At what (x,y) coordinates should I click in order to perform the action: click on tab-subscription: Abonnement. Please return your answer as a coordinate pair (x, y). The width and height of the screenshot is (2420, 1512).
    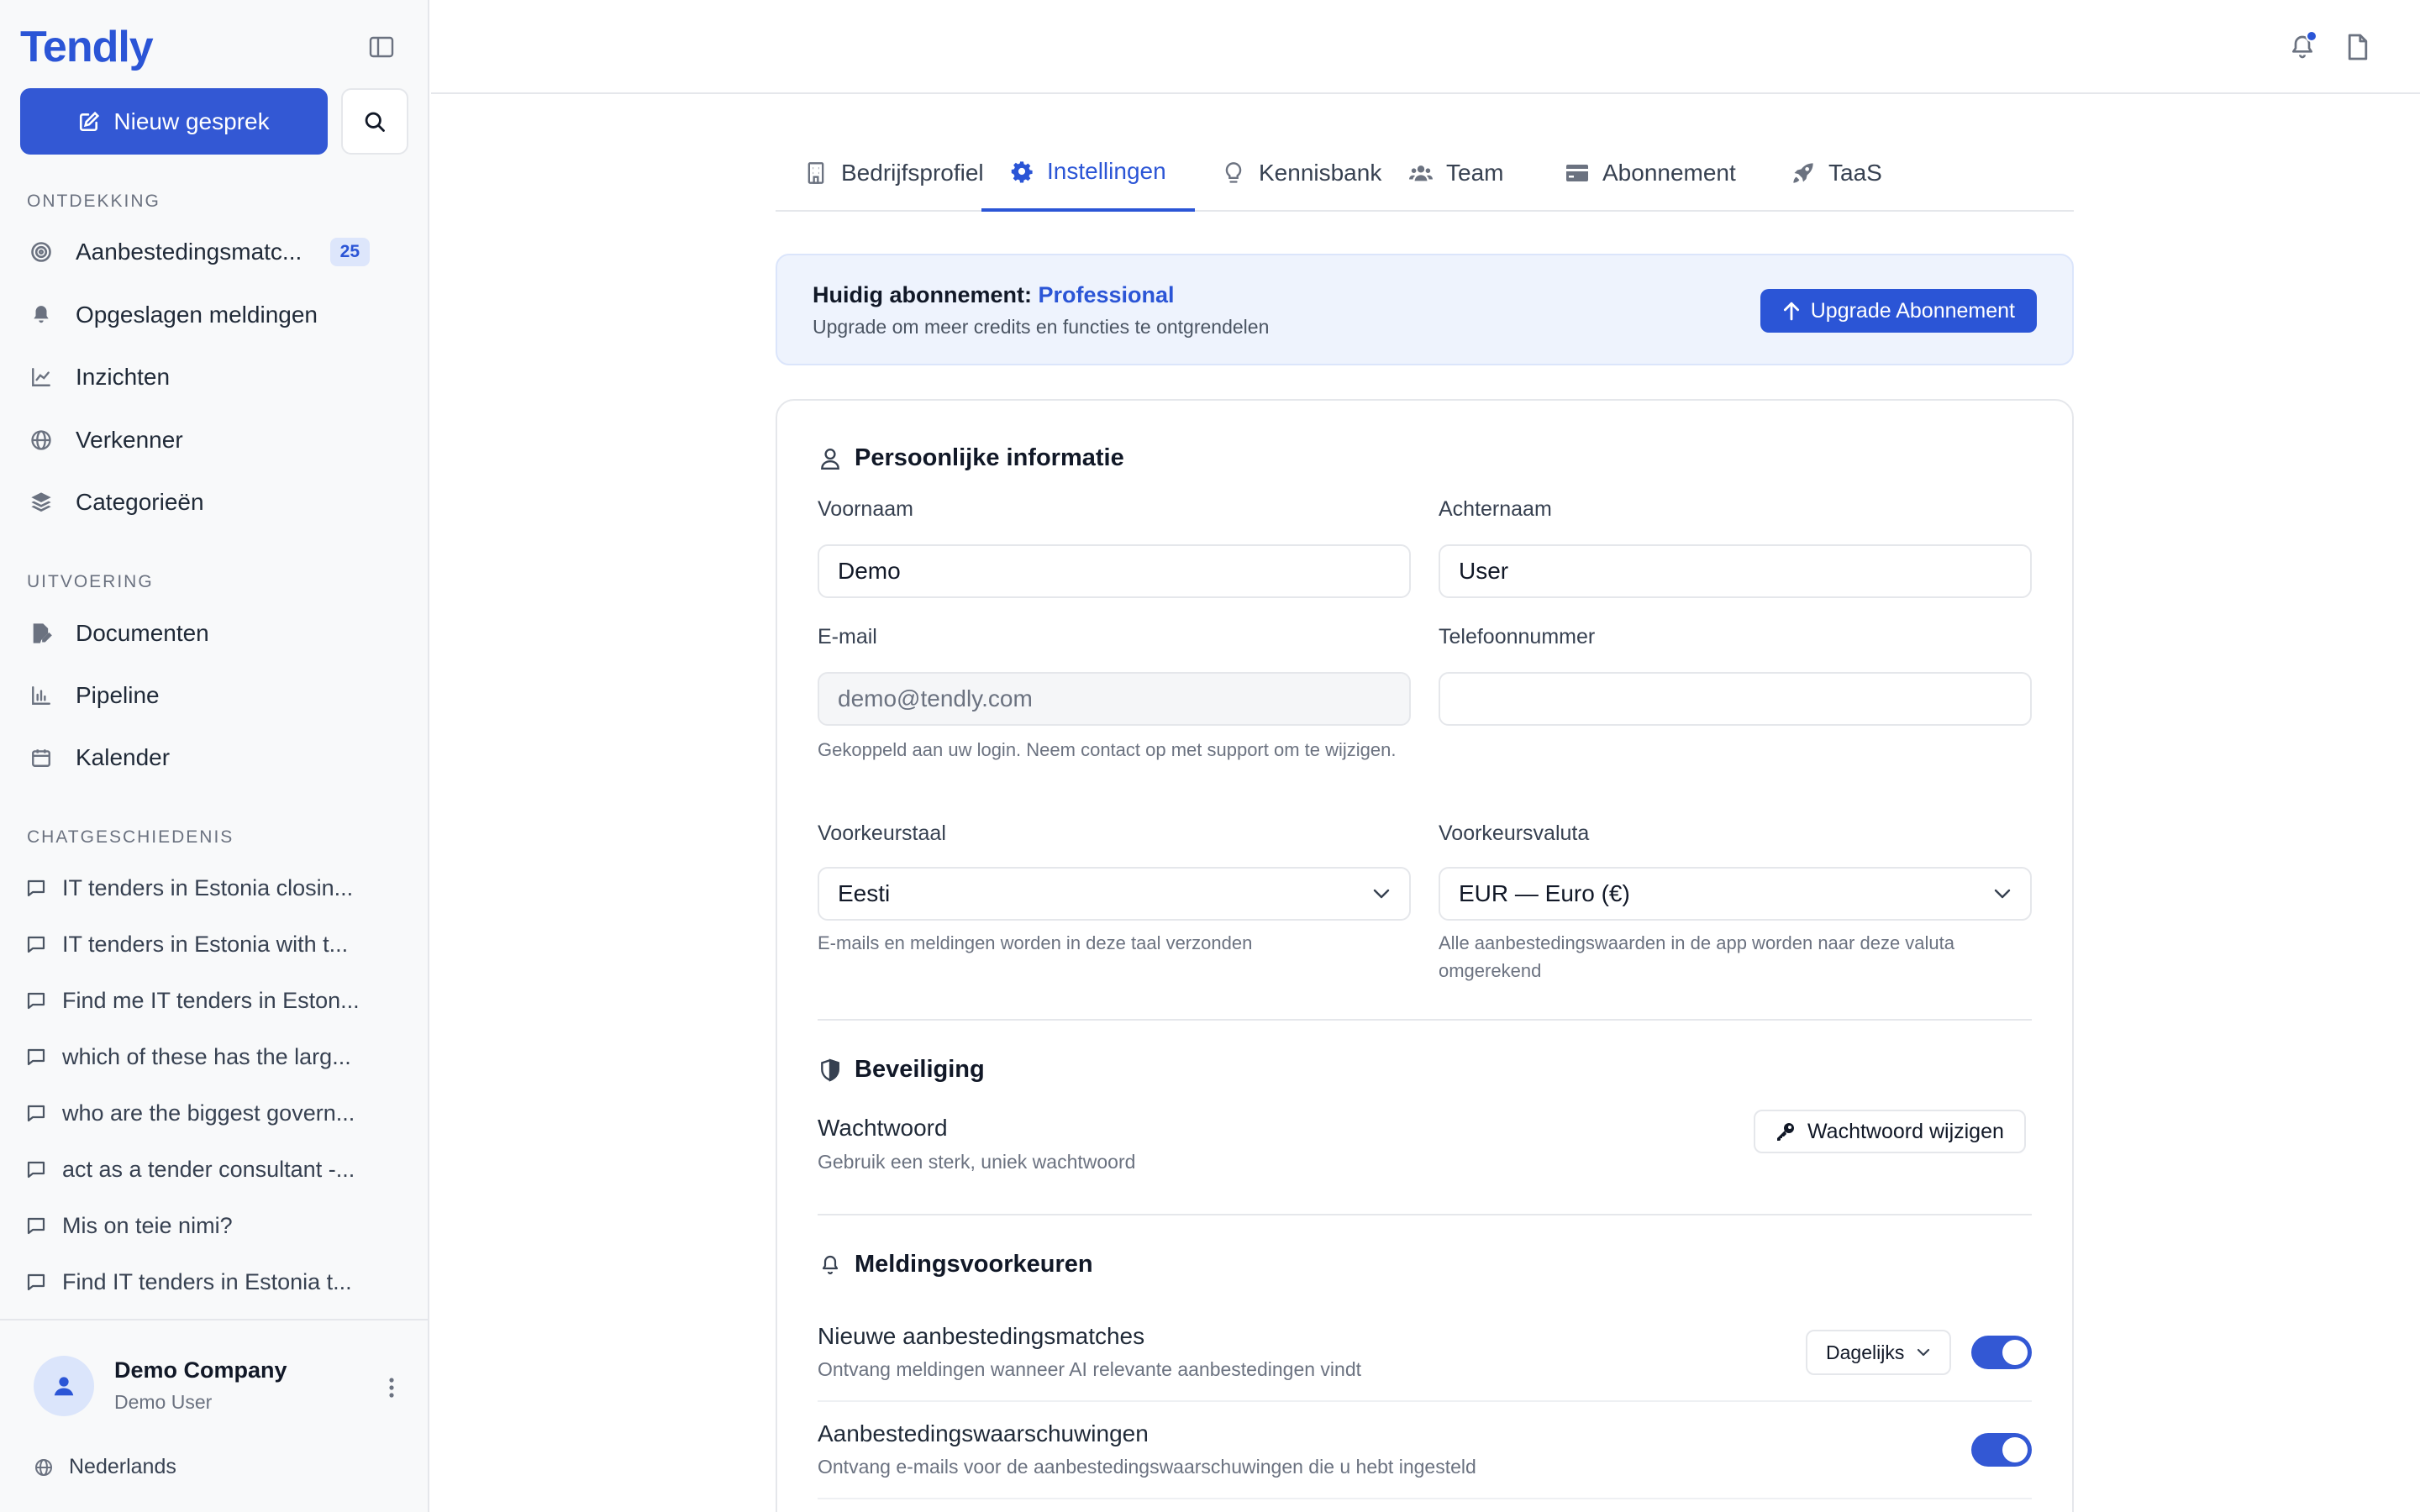
    Looking at the image, I should click on (1651, 173).